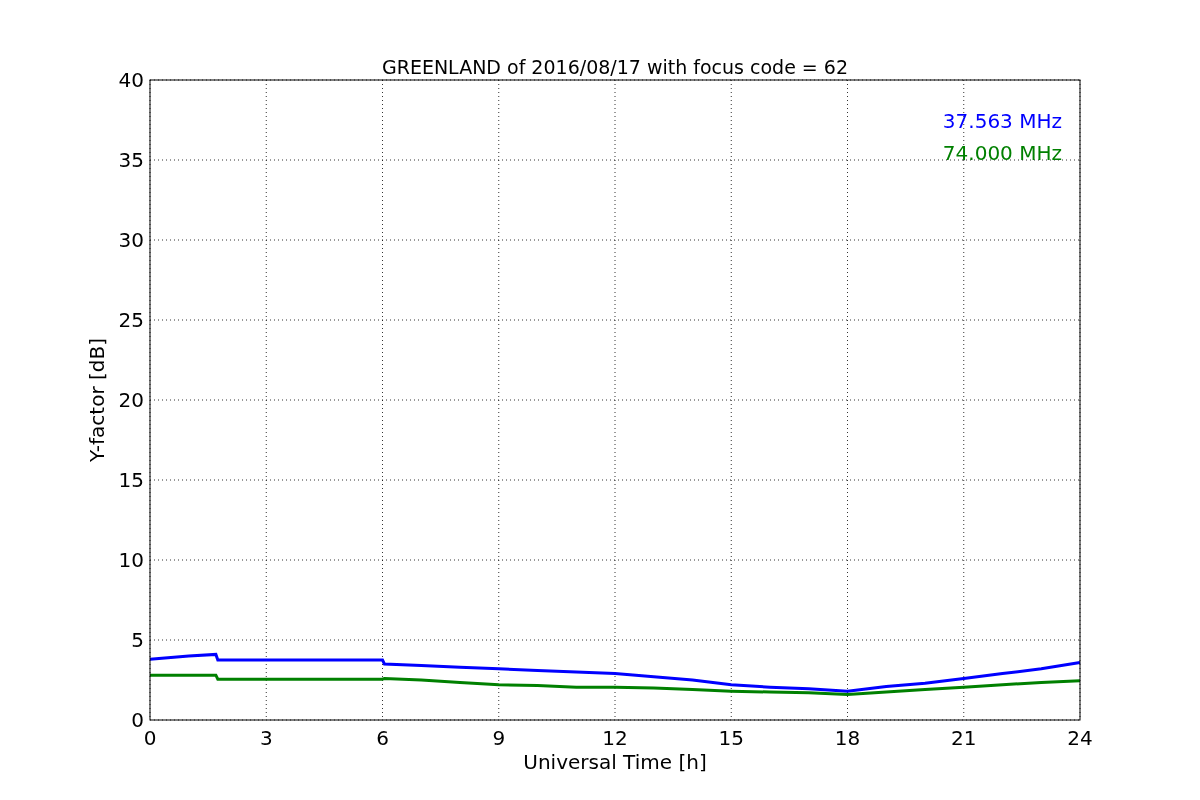 The image size is (1200, 800). What do you see at coordinates (97, 400) in the screenshot?
I see `y-axis-label: Y-factor [dB]` at bounding box center [97, 400].